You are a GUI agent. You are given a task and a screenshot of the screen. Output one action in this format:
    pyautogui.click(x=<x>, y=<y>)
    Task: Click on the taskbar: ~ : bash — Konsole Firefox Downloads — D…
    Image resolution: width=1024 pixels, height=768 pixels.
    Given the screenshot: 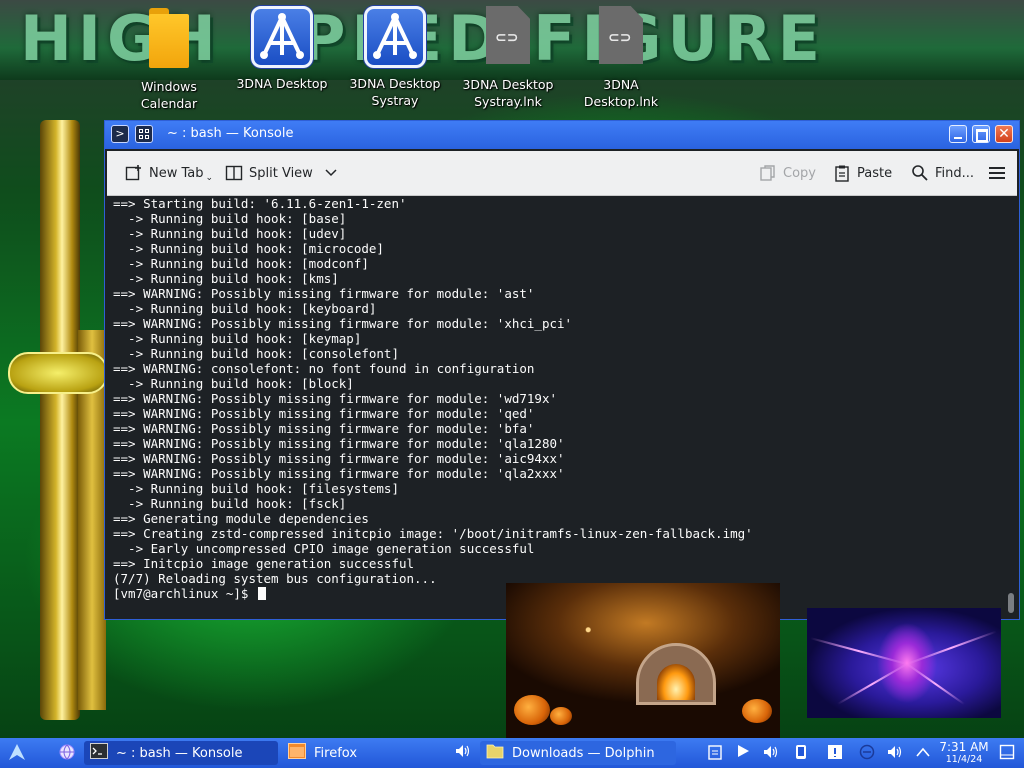 What is the action you would take?
    pyautogui.click(x=512, y=753)
    